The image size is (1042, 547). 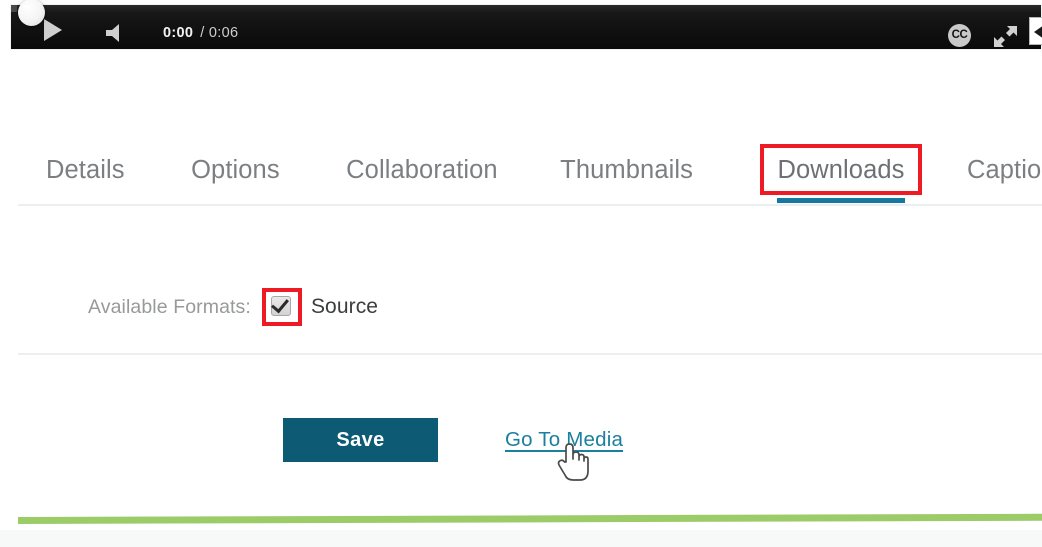 I want to click on tab-downloads: Downloads, so click(x=841, y=173).